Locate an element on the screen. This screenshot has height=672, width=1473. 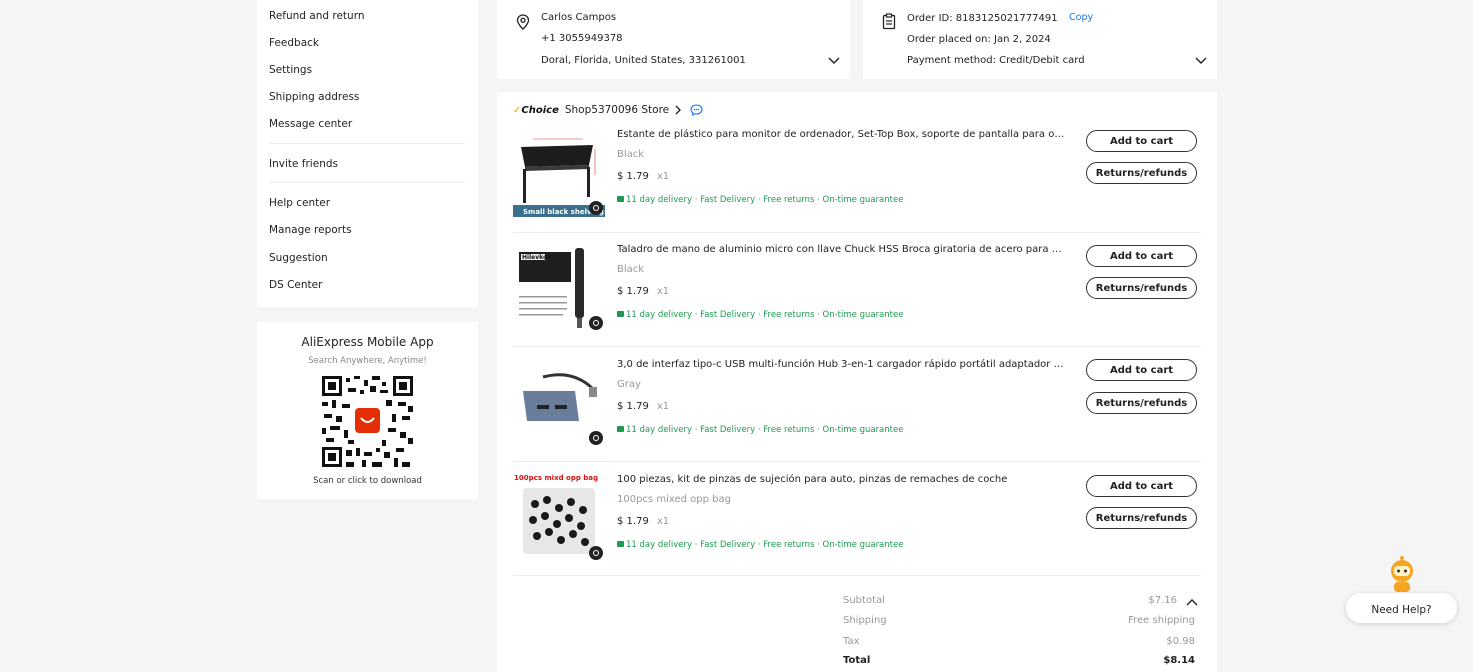
store-header: ✓Choice Shop5370096 Store is located at coordinates (608, 110).